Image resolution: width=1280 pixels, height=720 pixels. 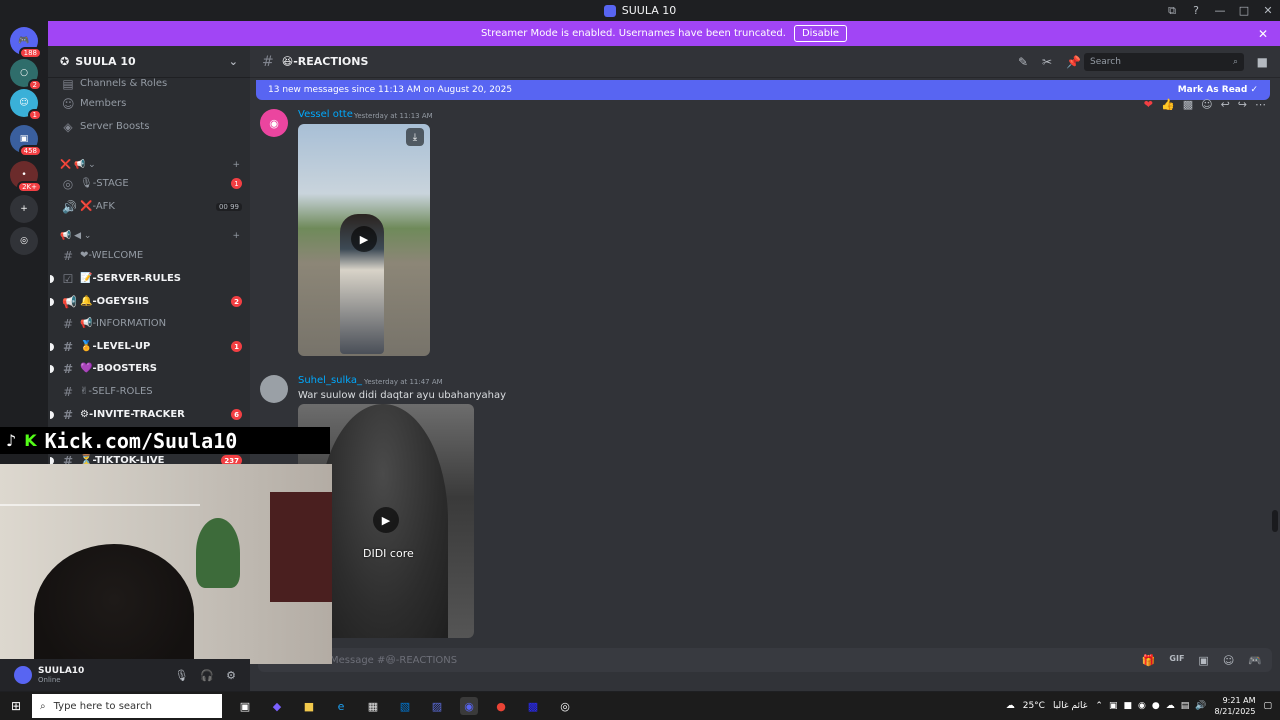 I want to click on tray-icon: ▣, so click(x=1113, y=706).